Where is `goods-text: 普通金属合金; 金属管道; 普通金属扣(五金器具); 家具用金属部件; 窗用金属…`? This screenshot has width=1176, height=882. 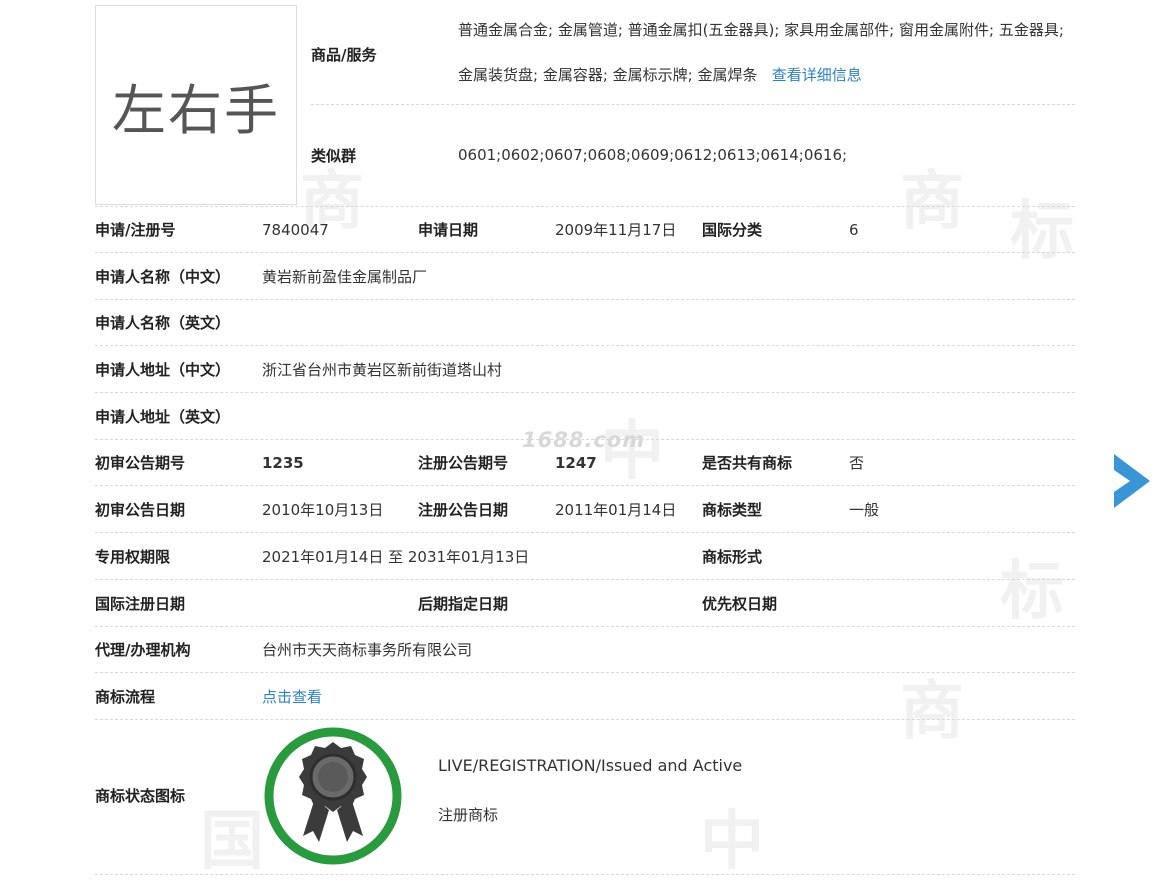
goods-text: 普通金属合金; 金属管道; 普通金属扣(五金器具); 家具用金属部件; 窗用金属… is located at coordinates (761, 52).